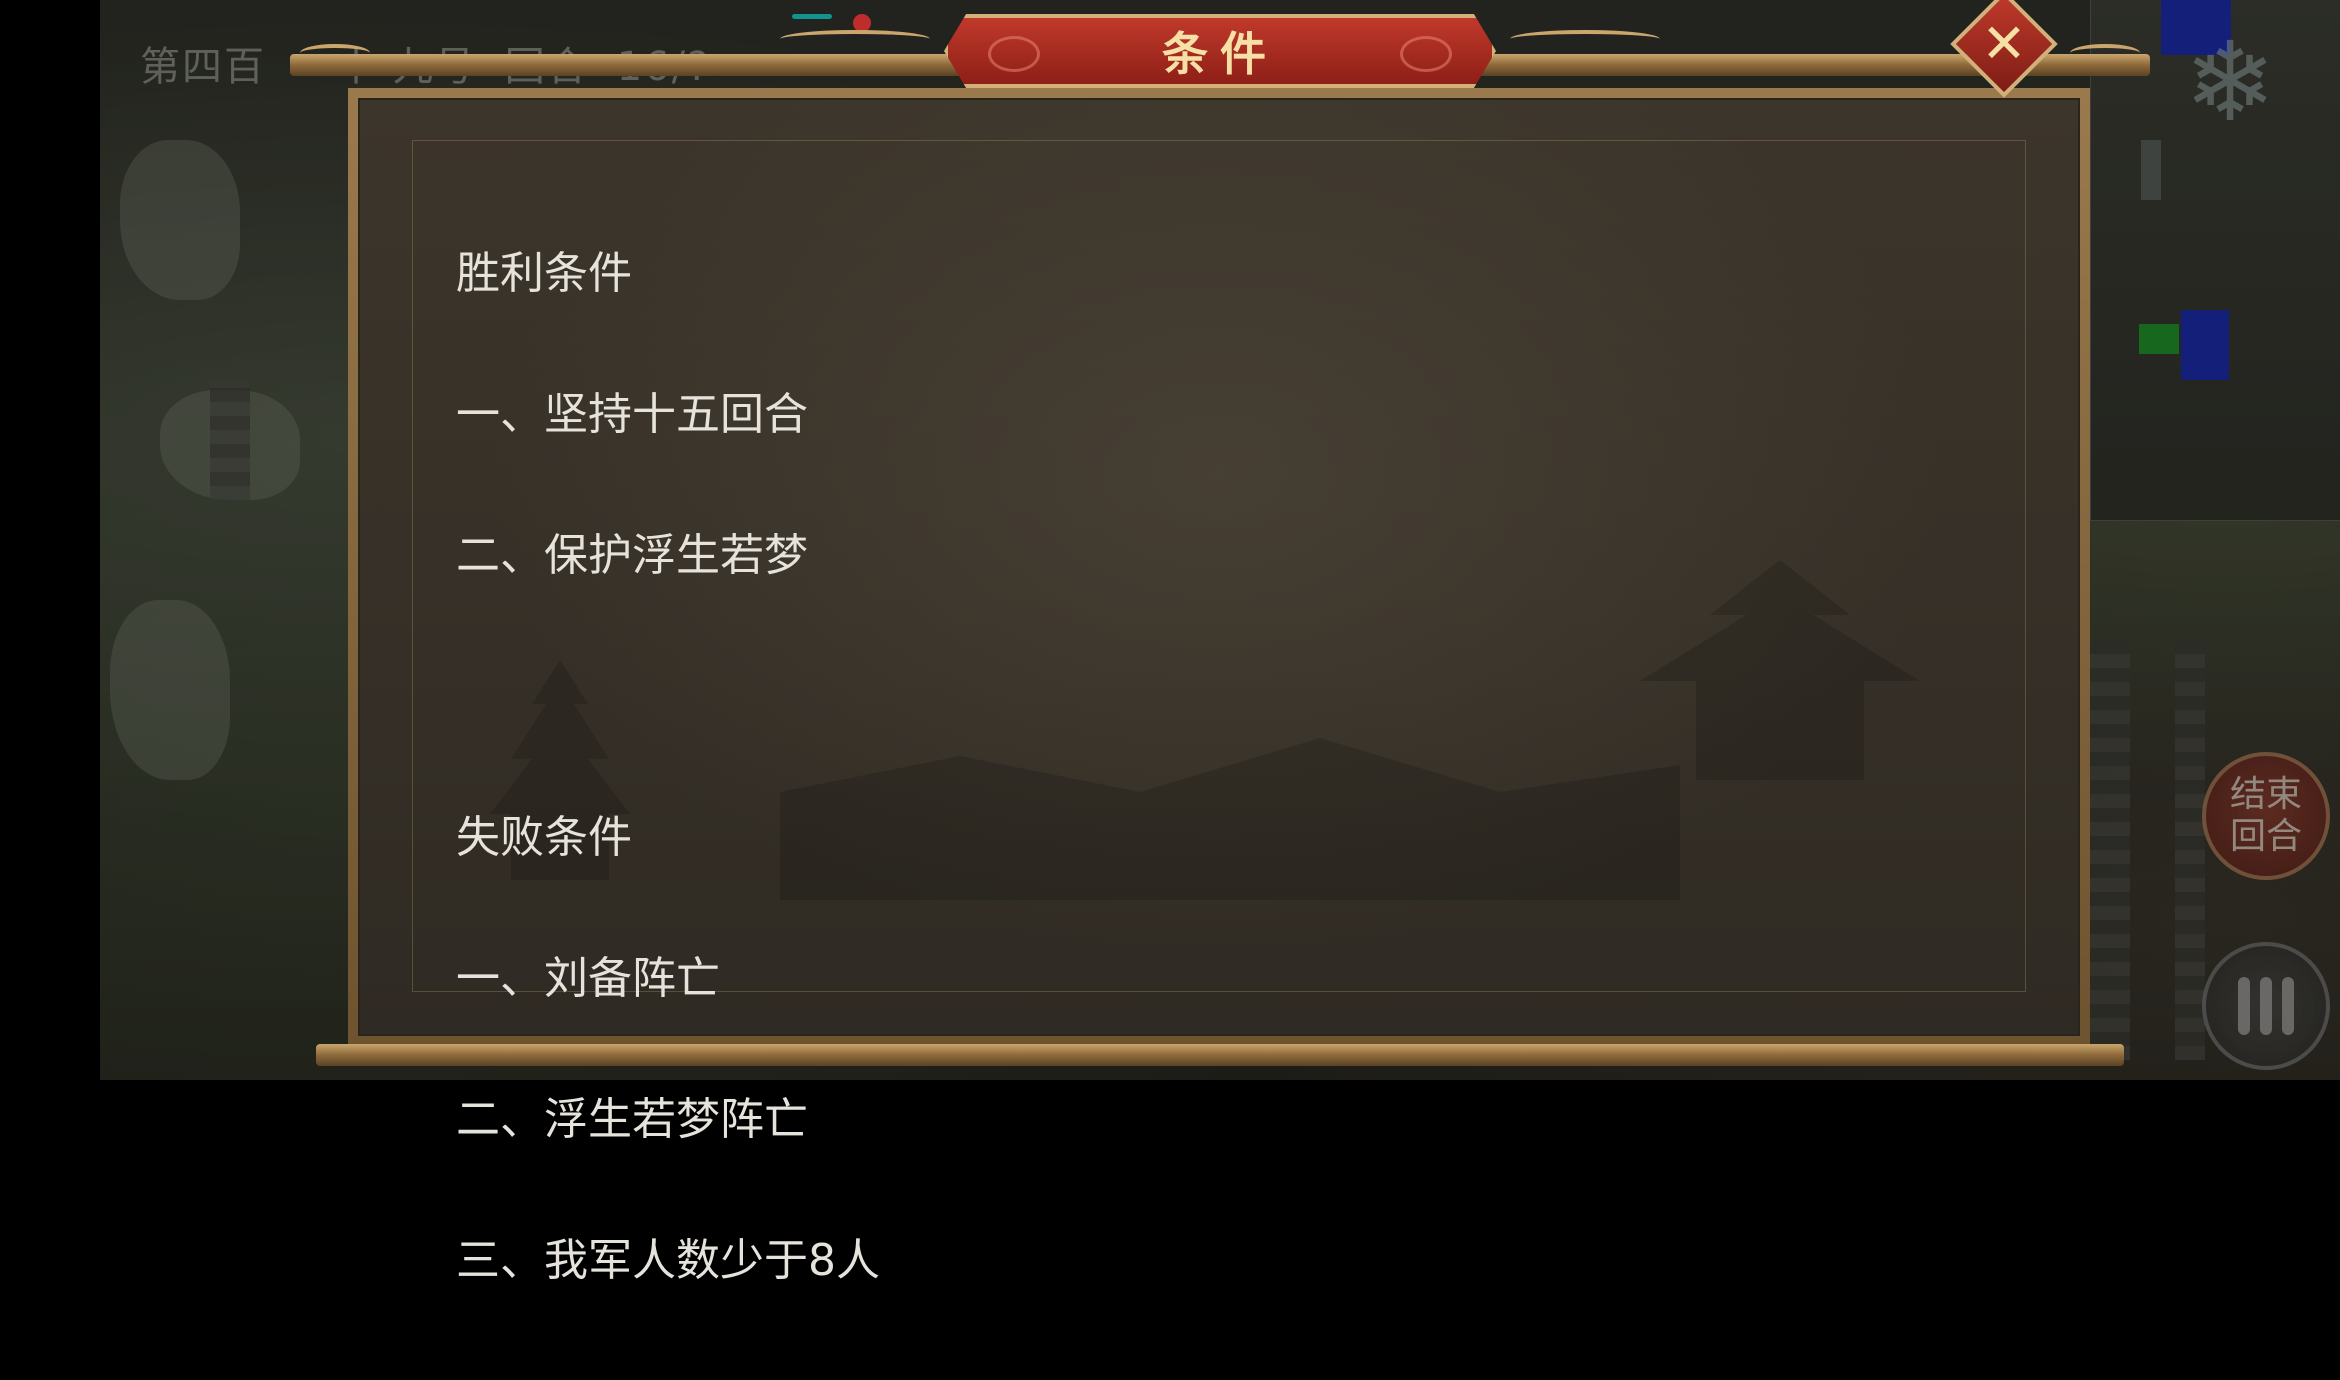  What do you see at coordinates (668, 1260) in the screenshot?
I see `defeat-item: 三、我军人数少于8人` at bounding box center [668, 1260].